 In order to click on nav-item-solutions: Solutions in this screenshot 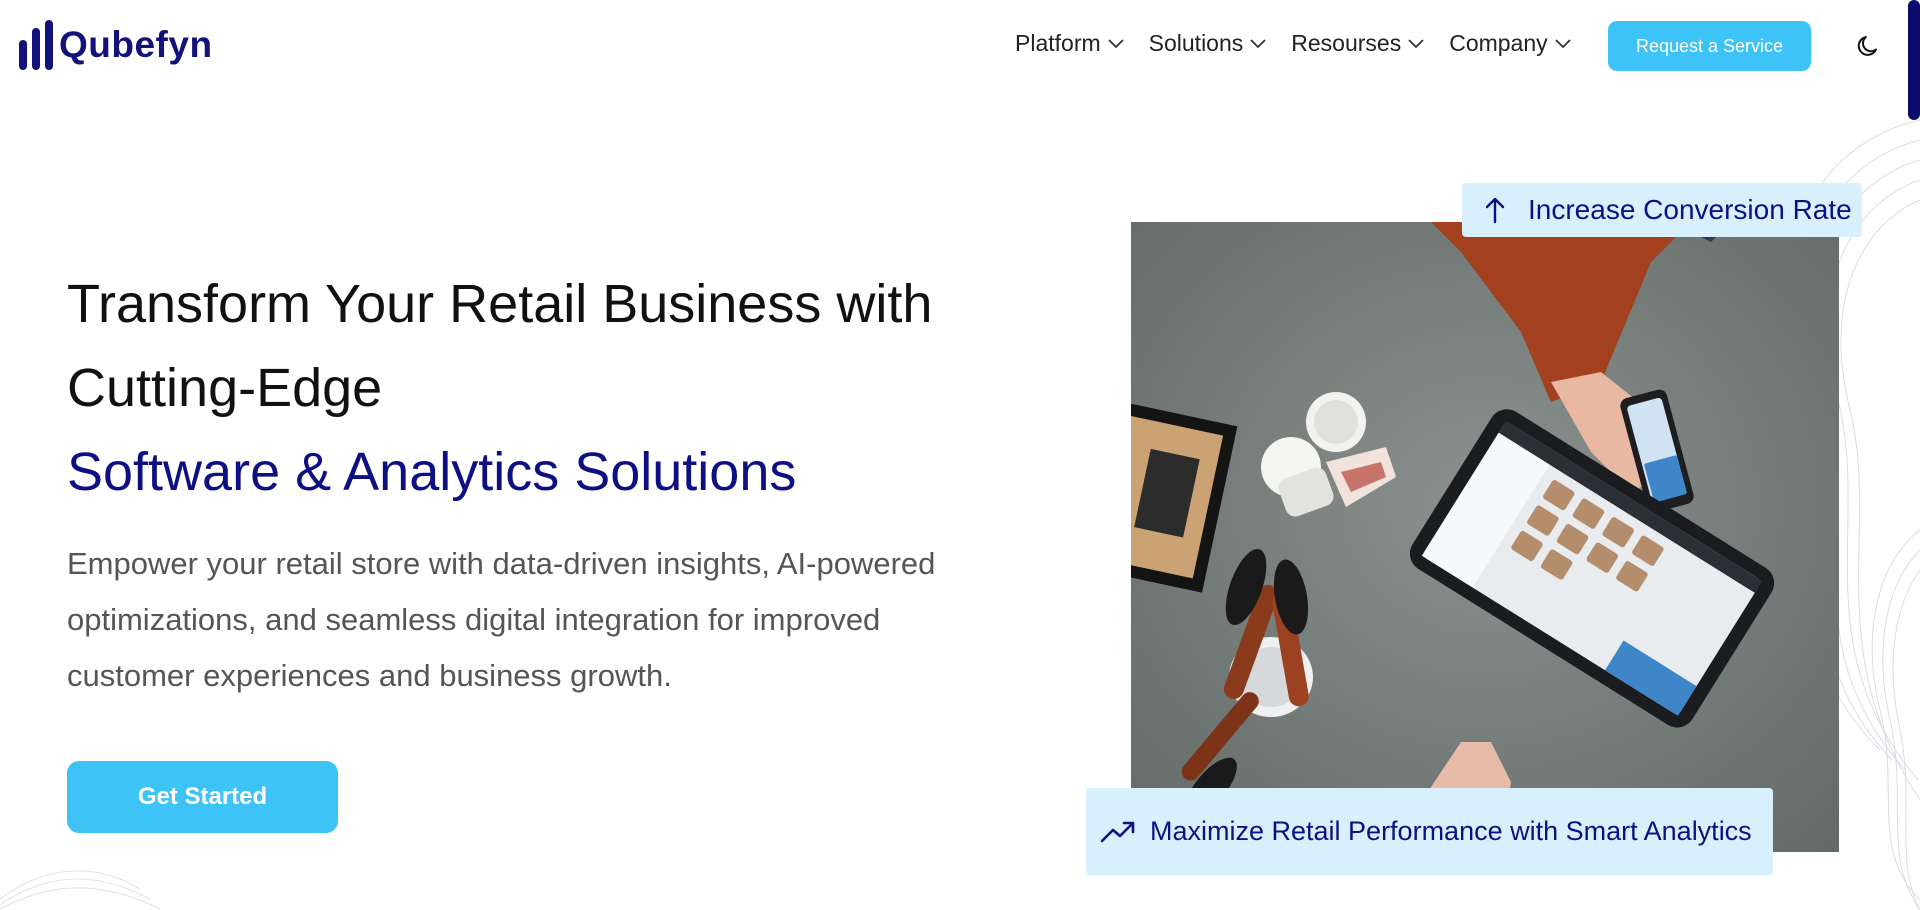, I will do `click(1208, 43)`.